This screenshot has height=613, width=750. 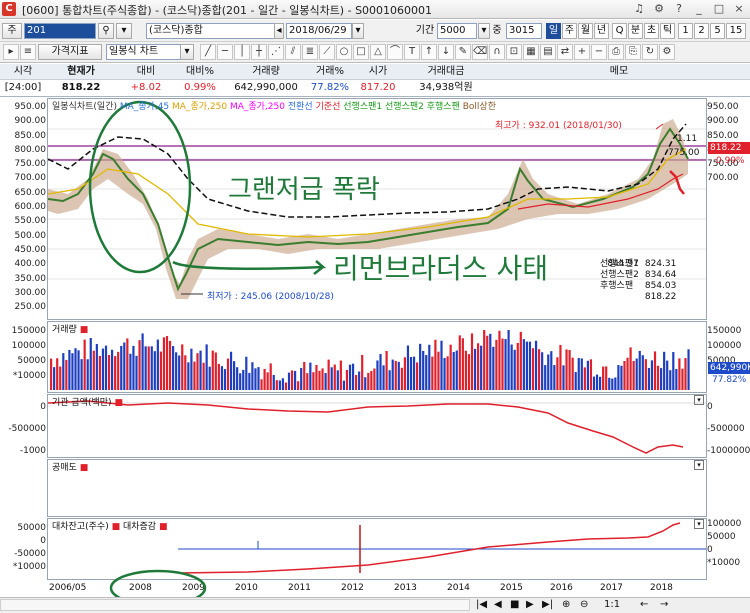 I want to click on triangle-icon: △, so click(x=378, y=52).